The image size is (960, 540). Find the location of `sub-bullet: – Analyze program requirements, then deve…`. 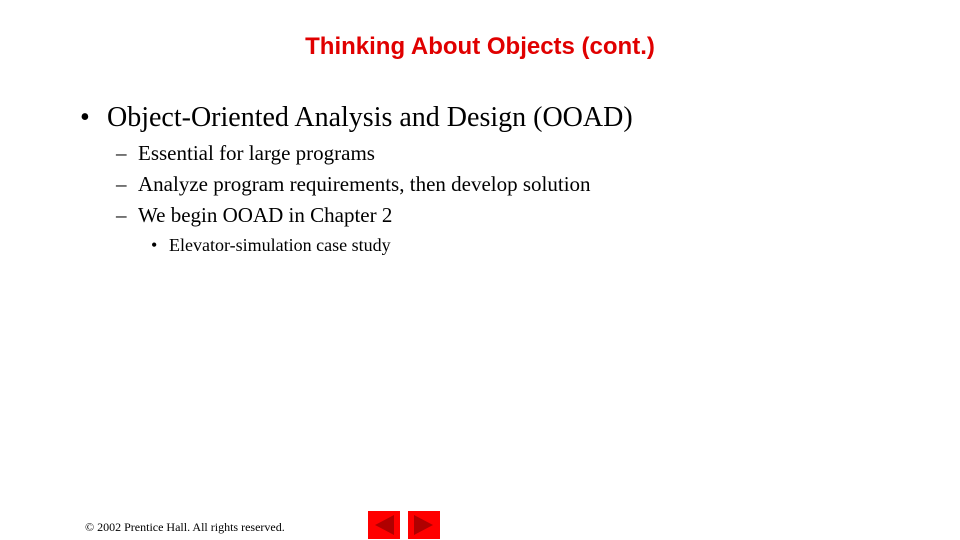

sub-bullet: – Analyze program requirements, then deve… is located at coordinates (353, 184).